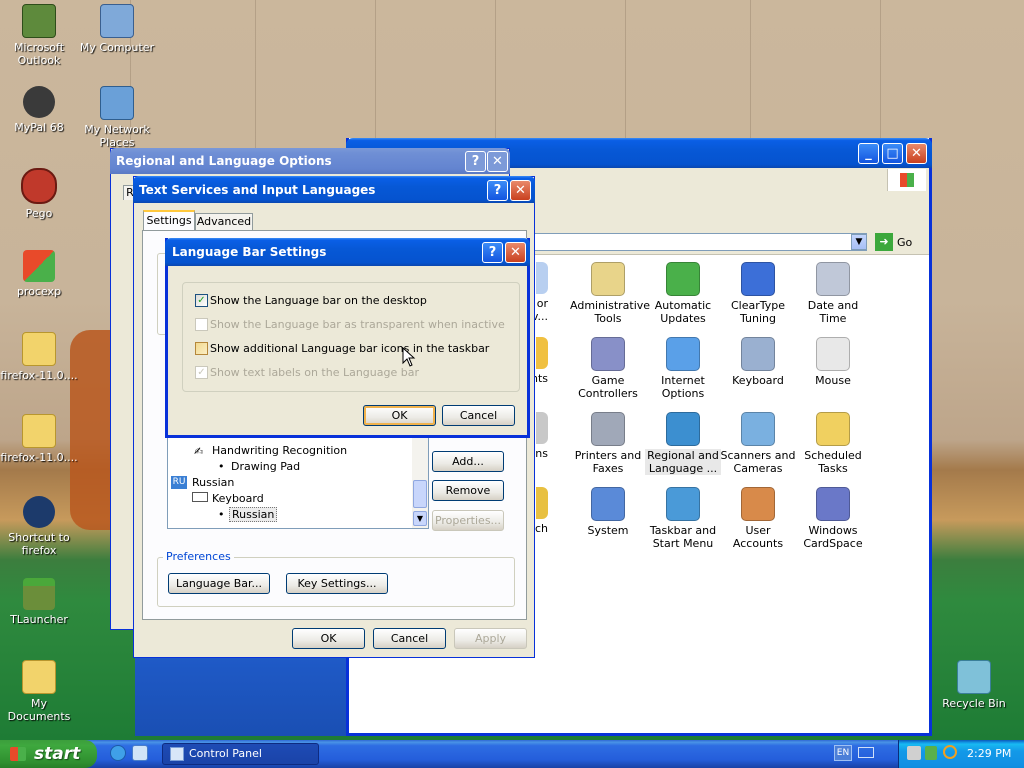 This screenshot has width=1024, height=768. Describe the element at coordinates (683, 387) in the screenshot. I see `control-panel-item-label: Internet Options` at that location.